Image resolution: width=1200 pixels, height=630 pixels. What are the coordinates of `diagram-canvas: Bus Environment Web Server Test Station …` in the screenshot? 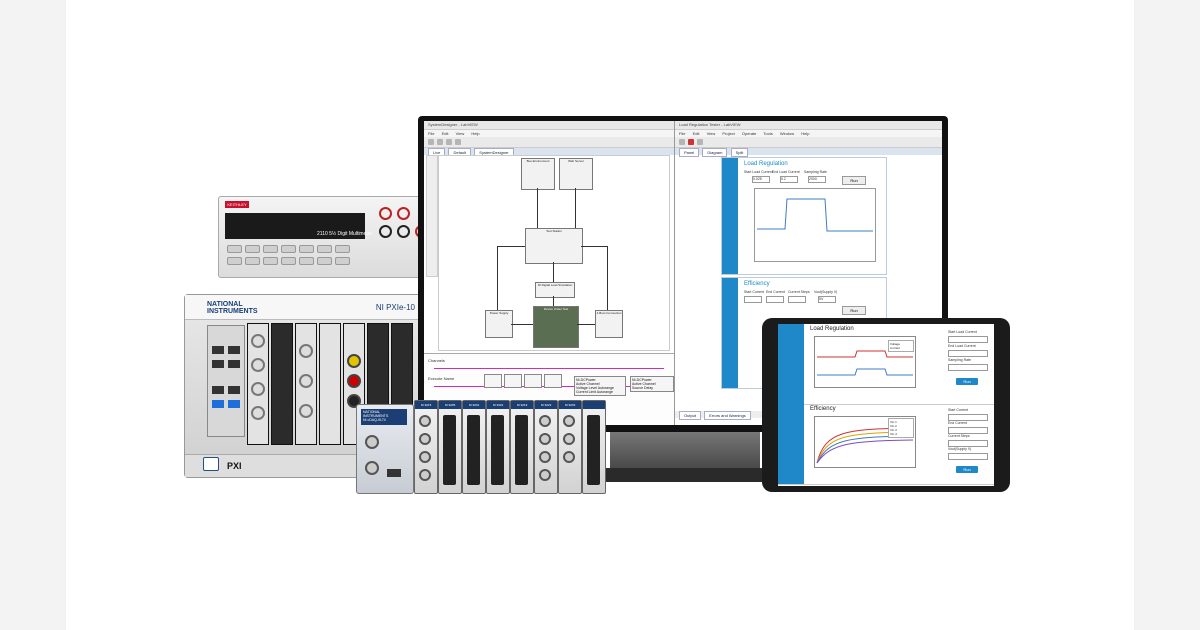 It's located at (554, 253).